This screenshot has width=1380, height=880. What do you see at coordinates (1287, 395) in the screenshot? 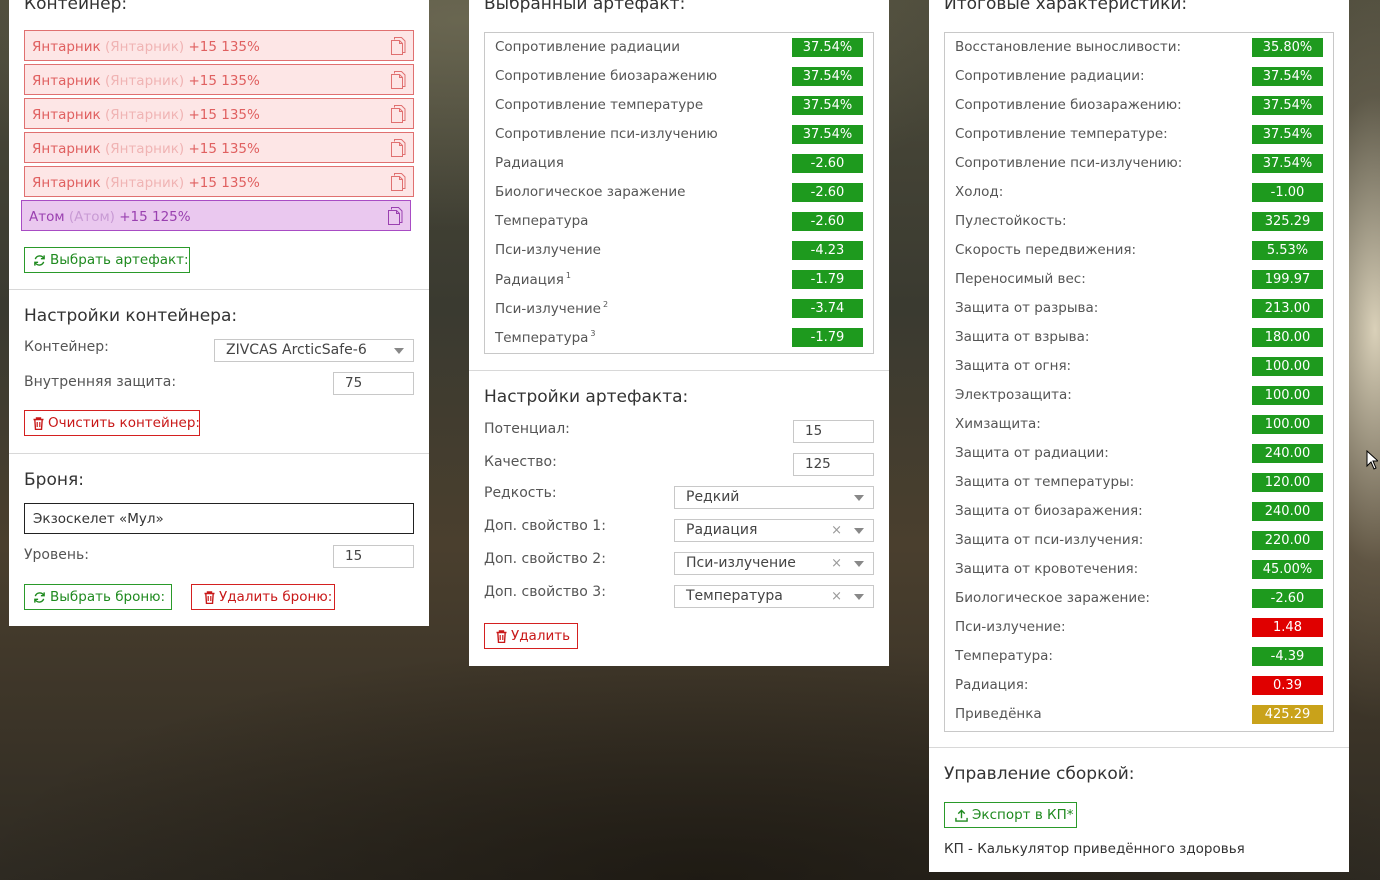
I see `stat-value: 100.00` at bounding box center [1287, 395].